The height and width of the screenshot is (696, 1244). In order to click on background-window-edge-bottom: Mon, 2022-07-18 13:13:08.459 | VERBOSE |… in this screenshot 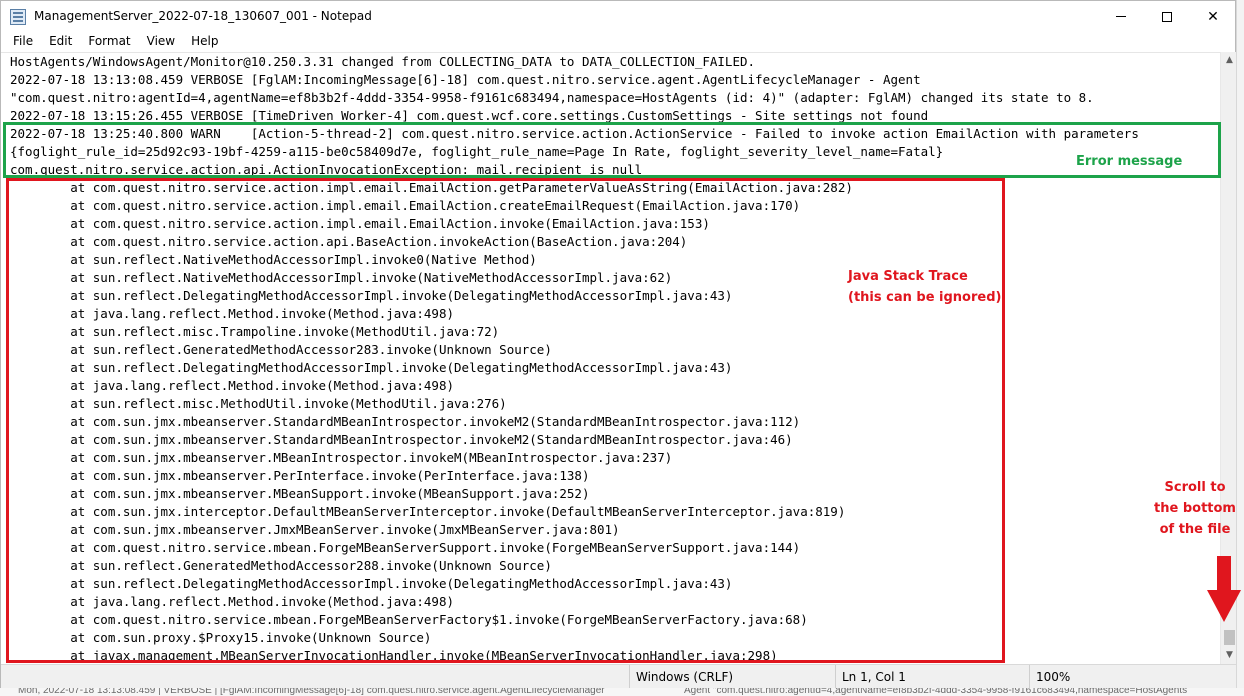, I will do `click(622, 692)`.